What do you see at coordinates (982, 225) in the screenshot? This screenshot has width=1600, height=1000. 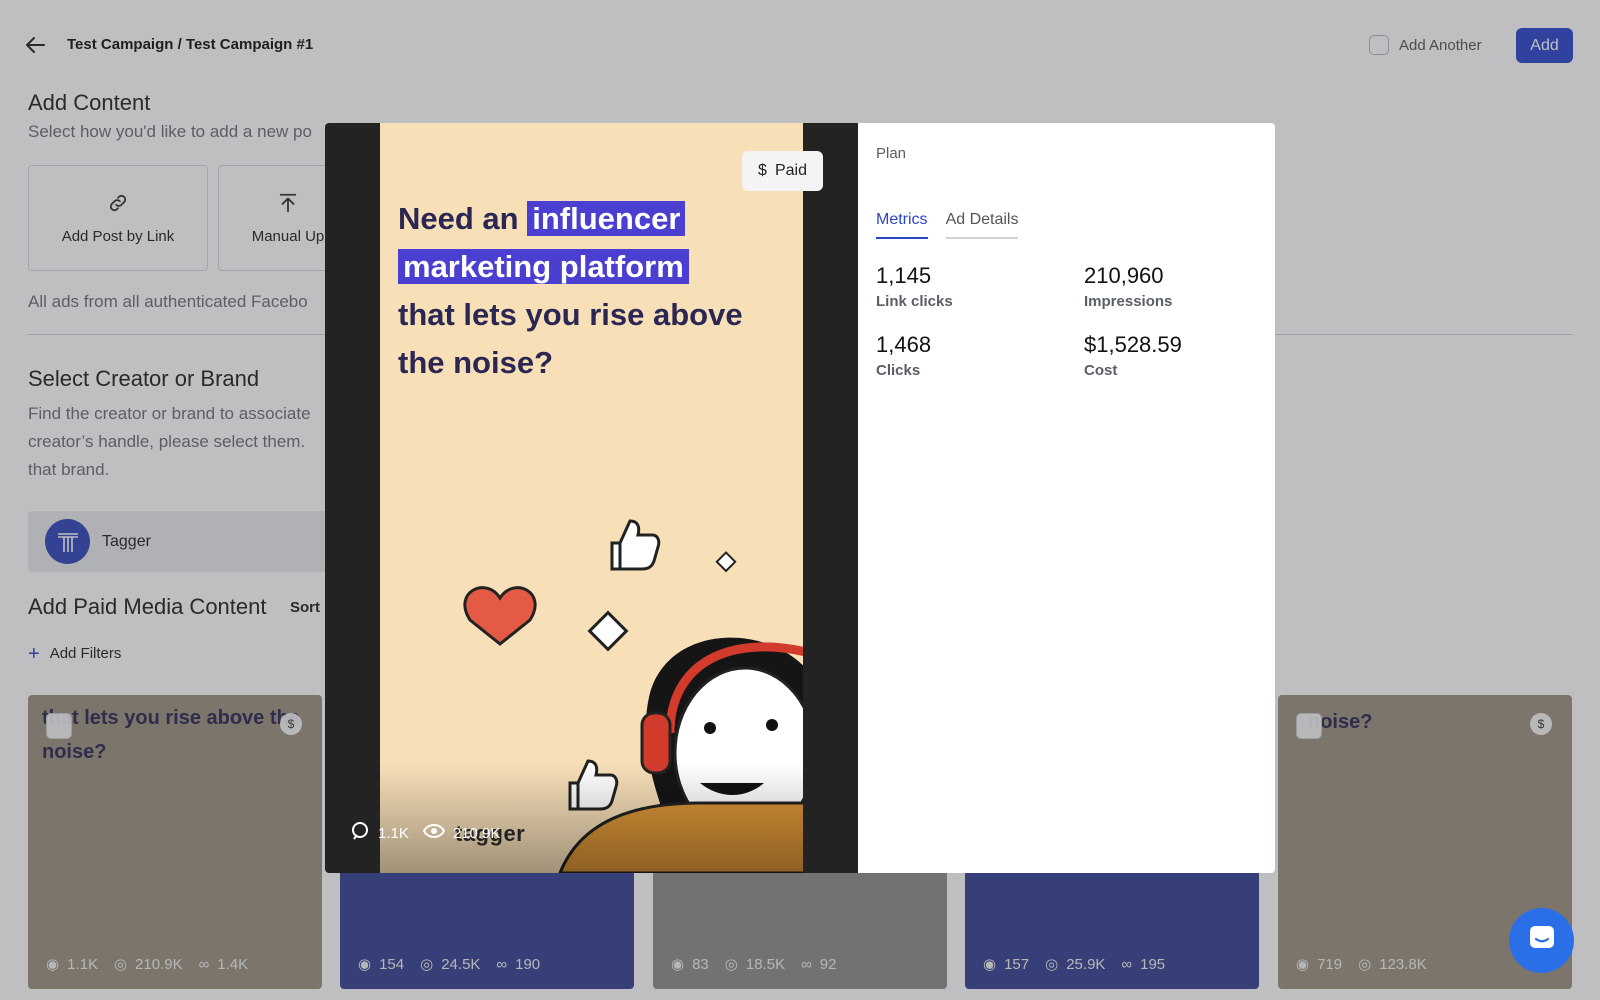 I see `tab-ad-details: Ad Details` at bounding box center [982, 225].